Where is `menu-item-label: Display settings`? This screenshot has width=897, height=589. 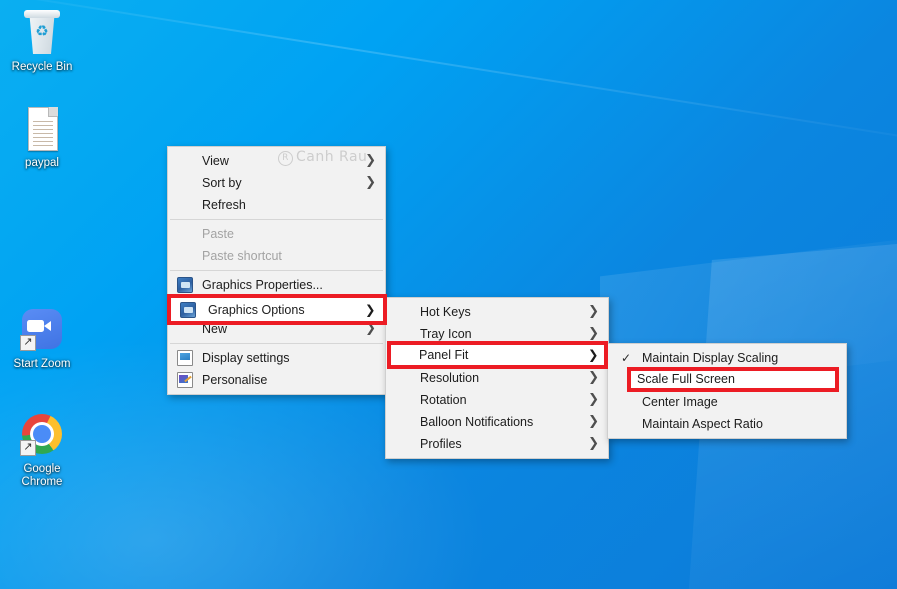
menu-item-label: Display settings is located at coordinates (246, 358).